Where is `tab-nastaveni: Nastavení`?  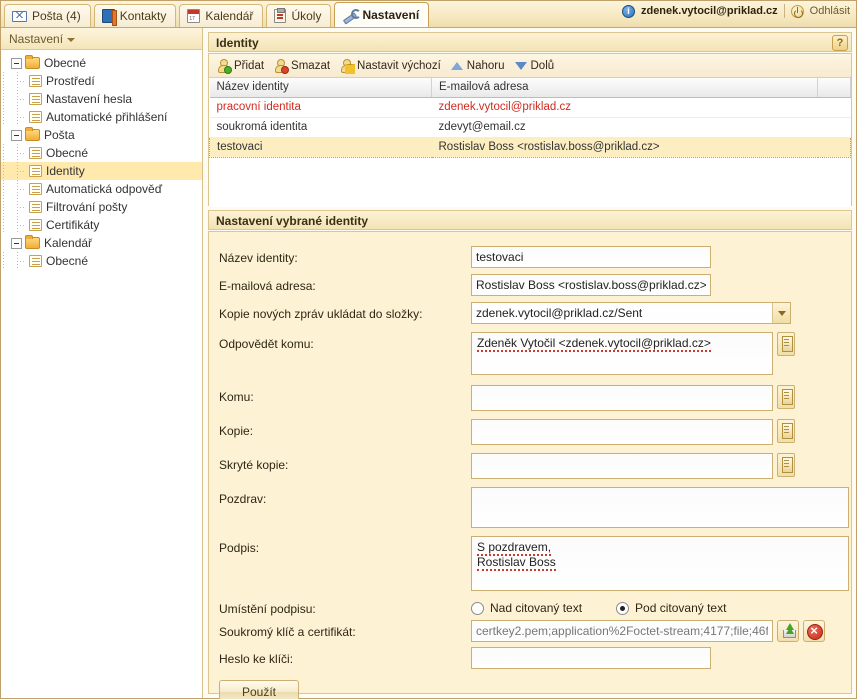 tab-nastaveni: Nastavení is located at coordinates (382, 14).